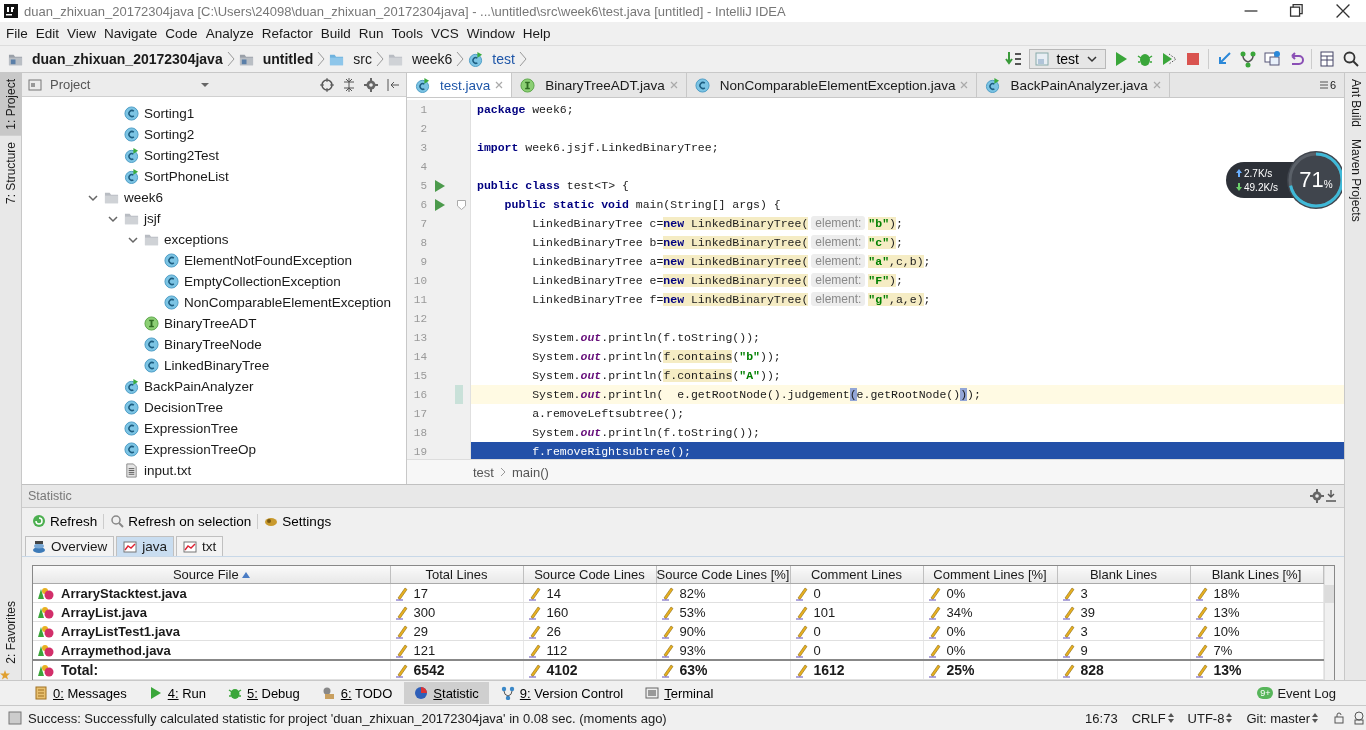  Describe the element at coordinates (407, 33) in the screenshot. I see `menu-item: Tools` at that location.